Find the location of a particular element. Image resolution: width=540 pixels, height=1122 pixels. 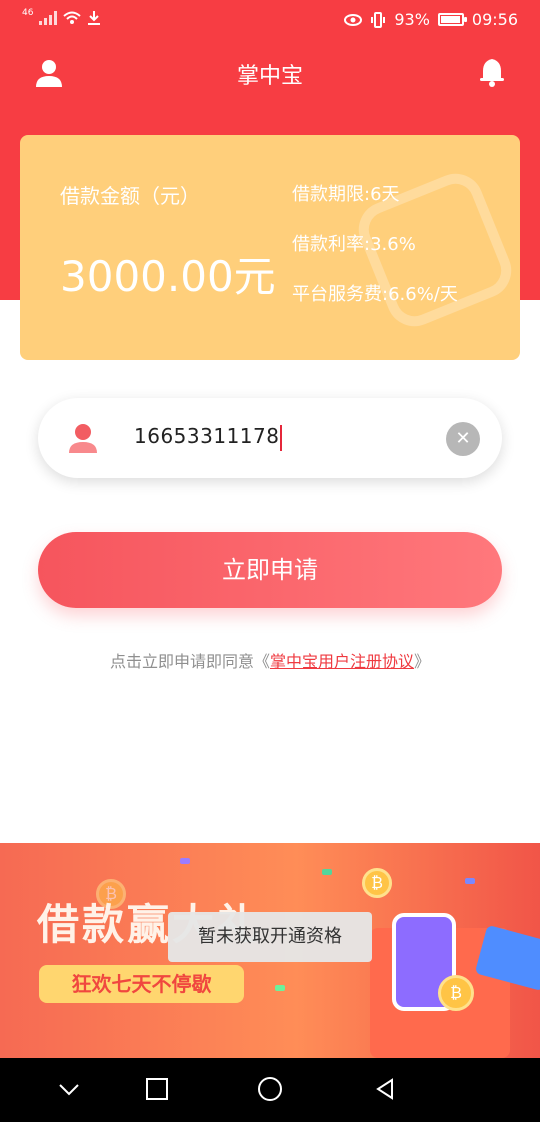

battery-icon is located at coordinates (452, 19).